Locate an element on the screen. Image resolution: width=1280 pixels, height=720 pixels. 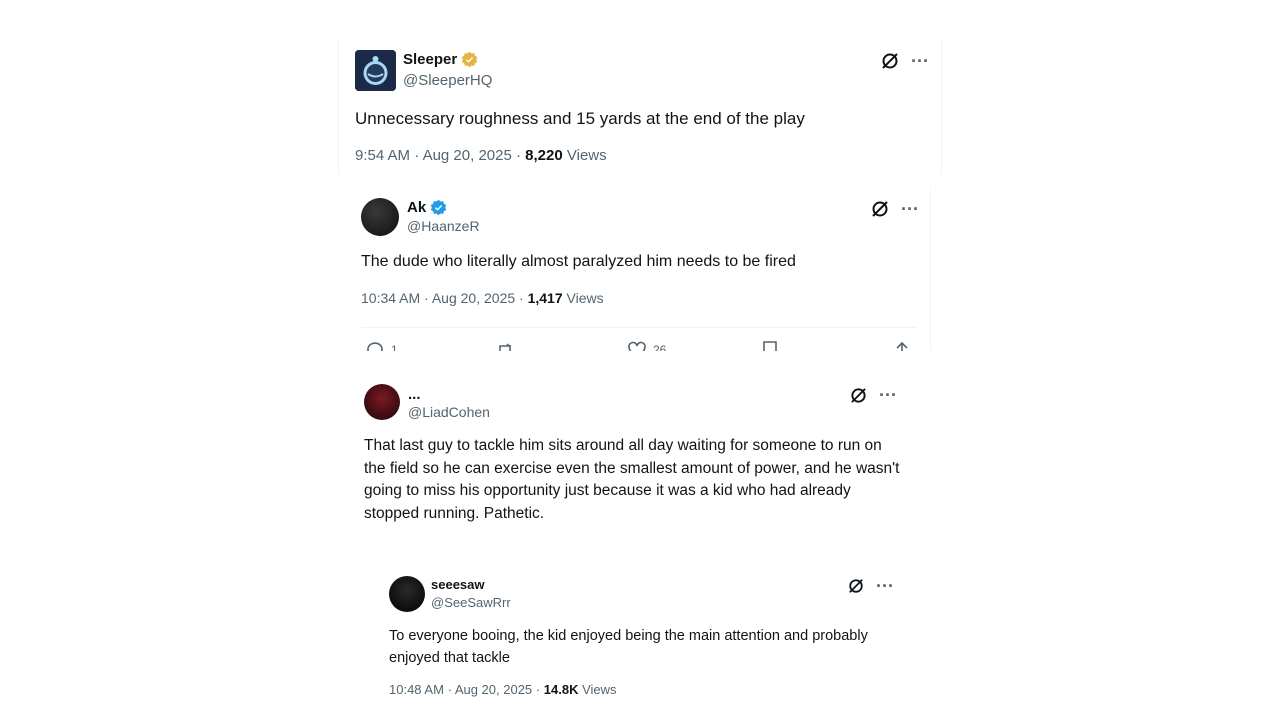
repost-button is located at coordinates (508, 345).